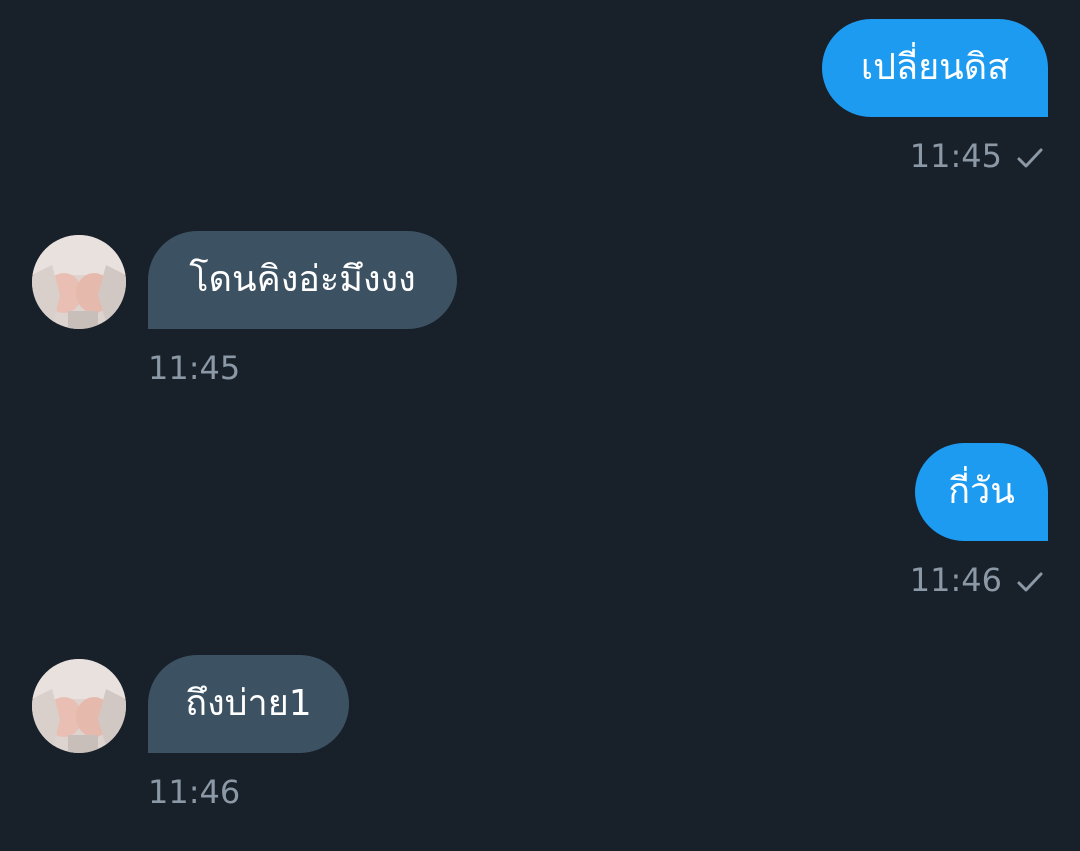  I want to click on message-text: ถึงบ่าย1, so click(248, 703).